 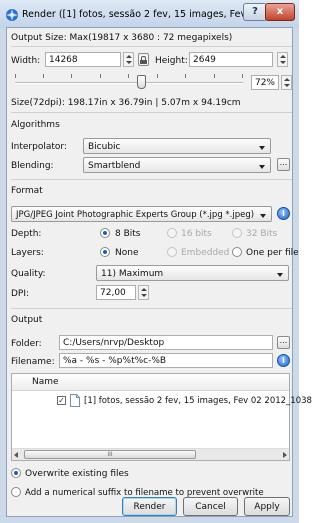 I want to click on filename-input: %a - %s - %p%t%c-%B, so click(x=166, y=360).